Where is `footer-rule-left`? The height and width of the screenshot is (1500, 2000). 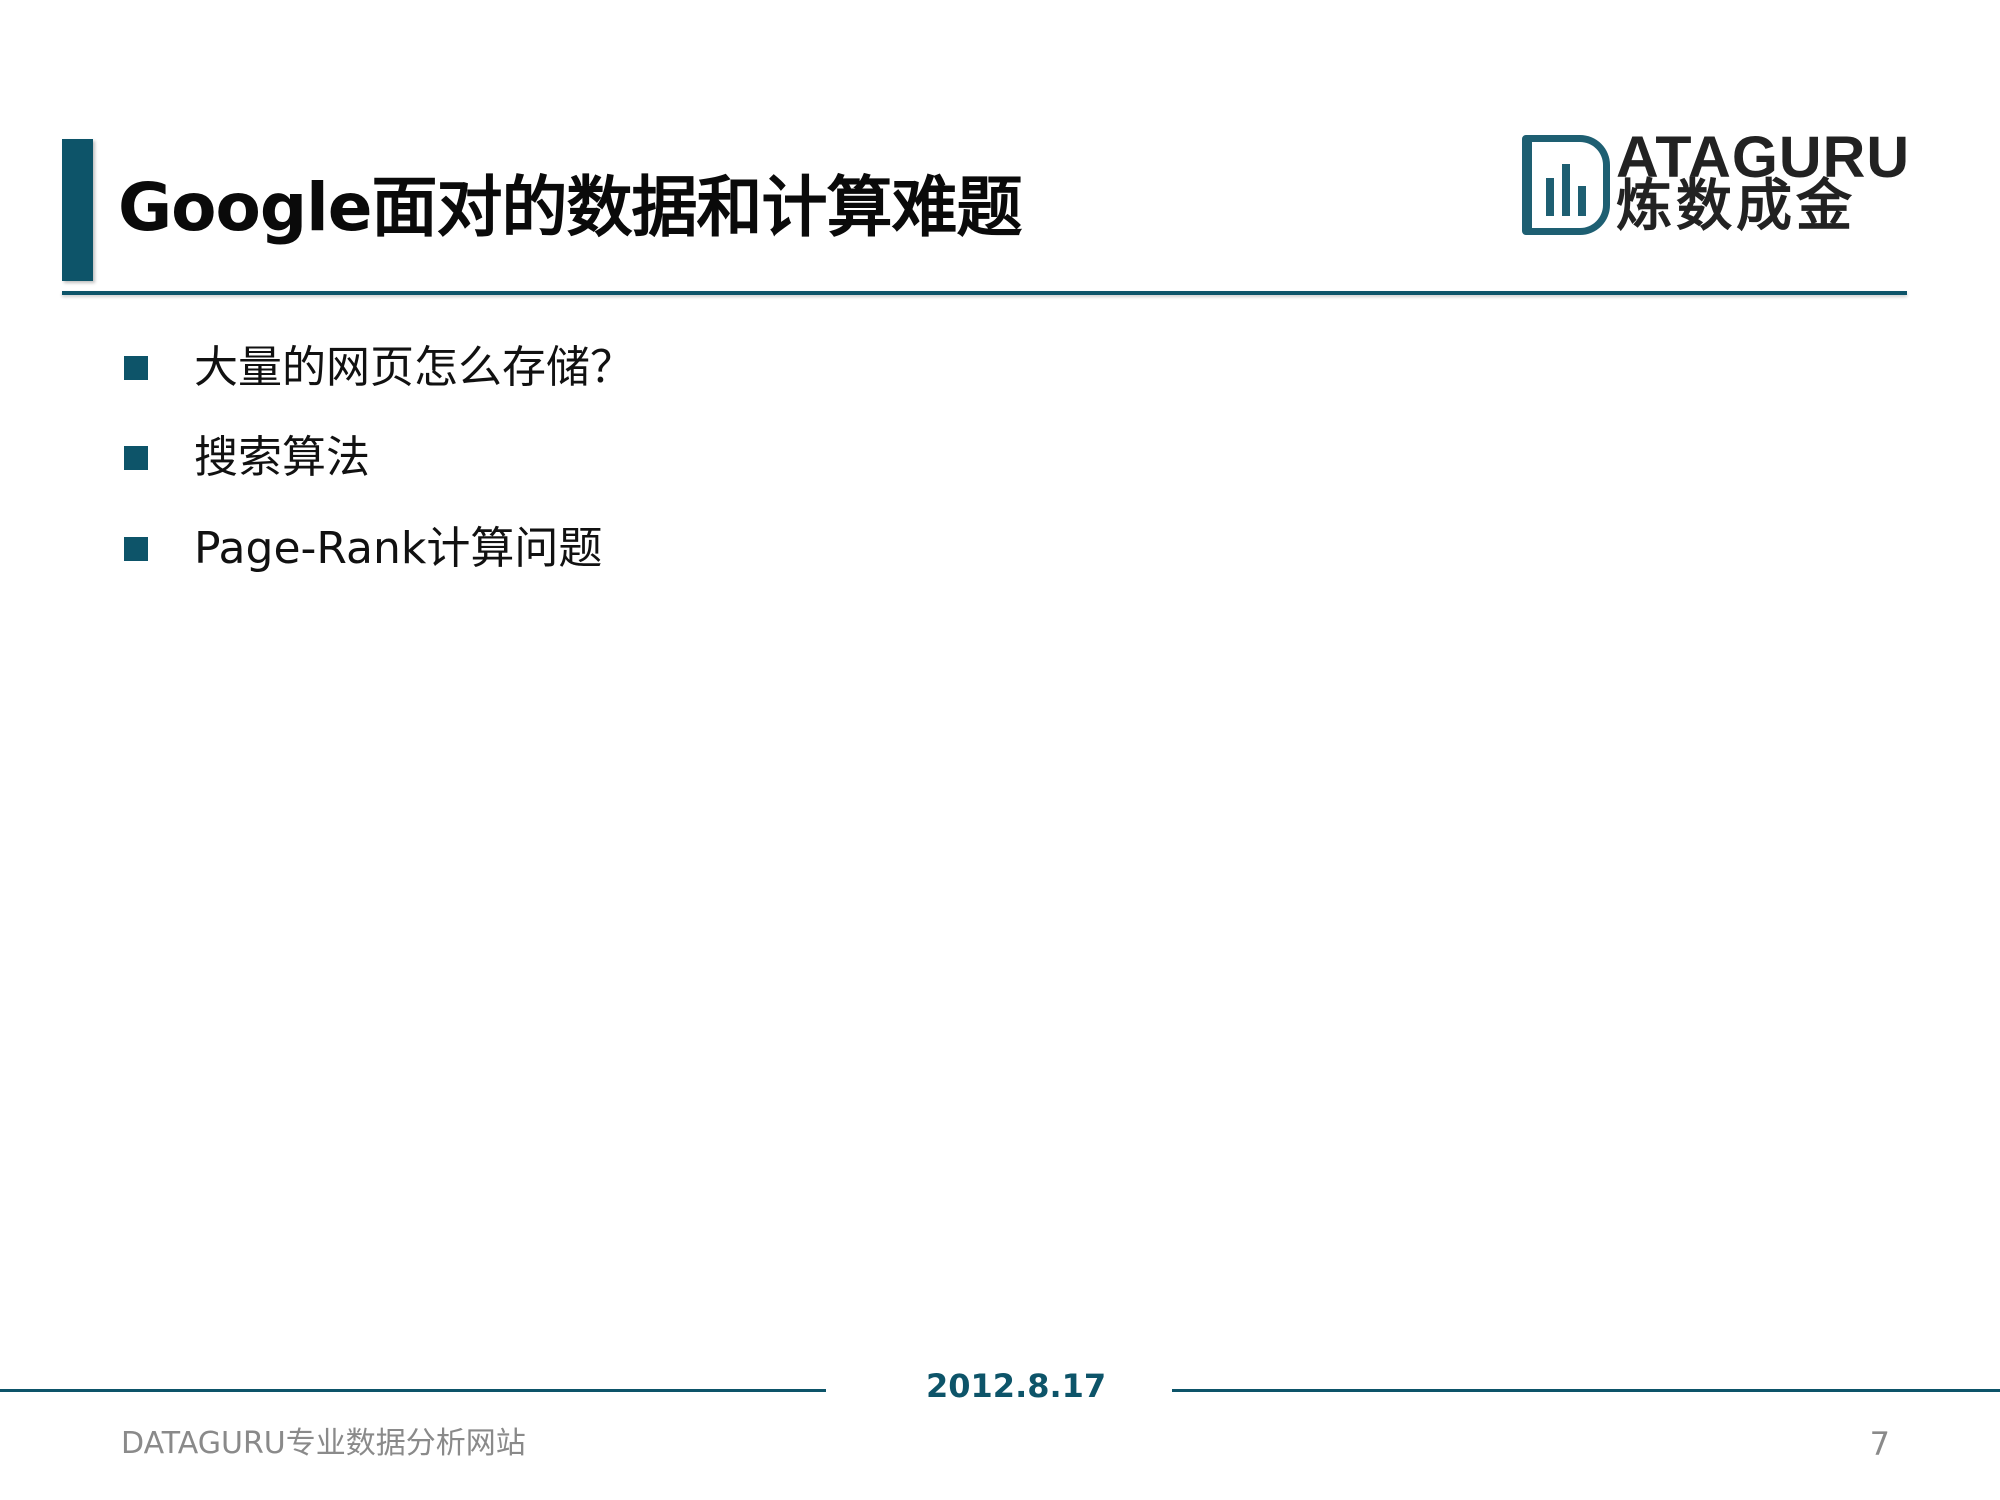 footer-rule-left is located at coordinates (413, 1390).